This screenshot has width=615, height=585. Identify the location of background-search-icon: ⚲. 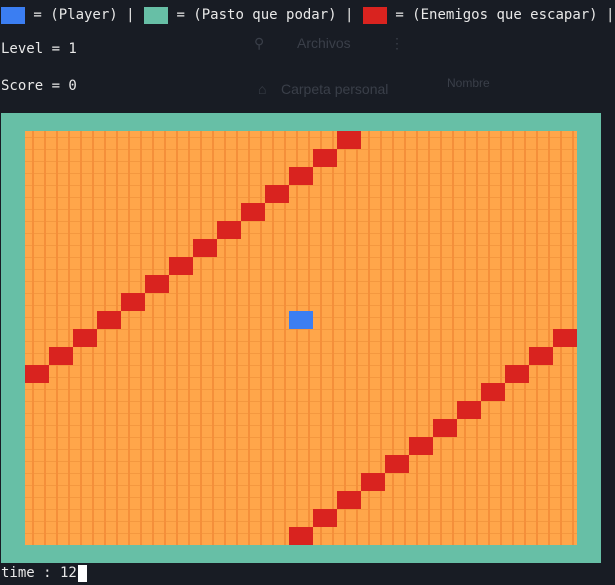
(259, 43).